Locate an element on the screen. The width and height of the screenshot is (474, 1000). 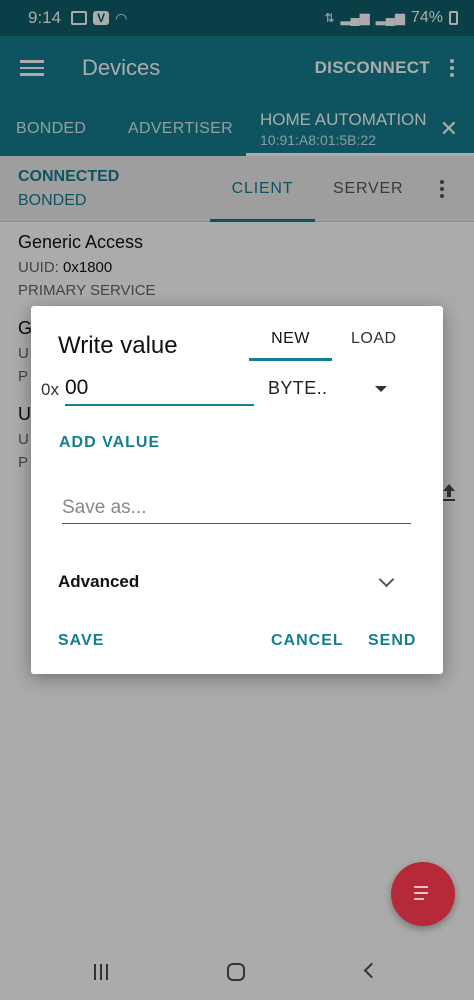
log-fab-button is located at coordinates (423, 894).